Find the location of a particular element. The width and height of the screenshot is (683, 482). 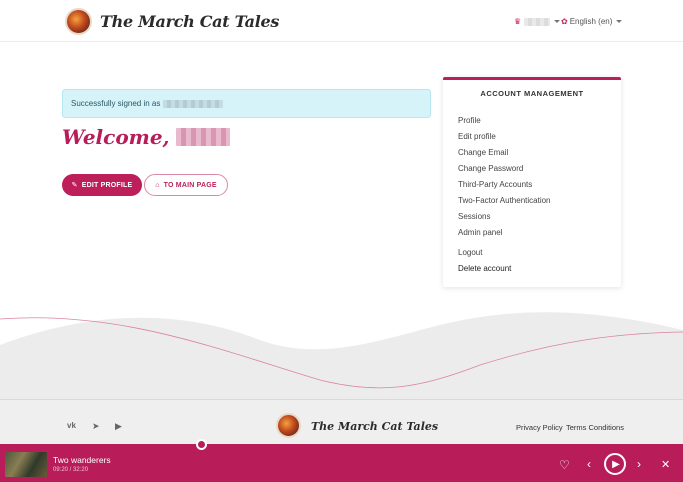

youtube-icon: ▶ is located at coordinates (118, 426).